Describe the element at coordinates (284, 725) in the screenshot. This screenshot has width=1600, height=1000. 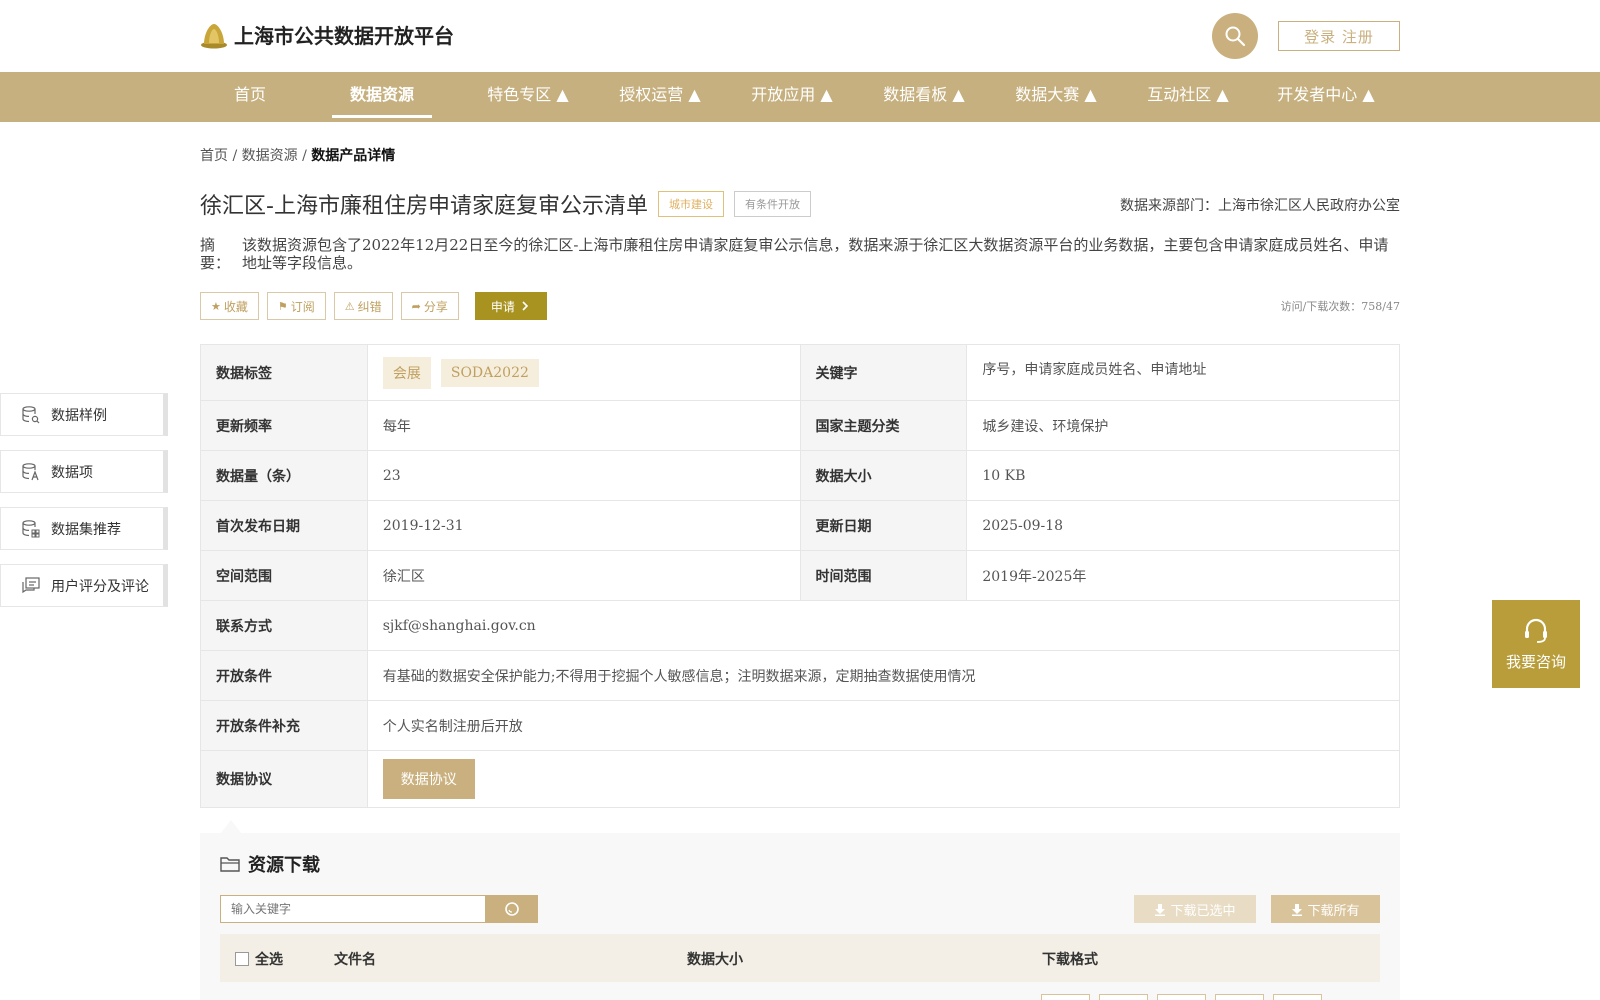
I see `open-cond-extra-label: 开放条件补充` at that location.